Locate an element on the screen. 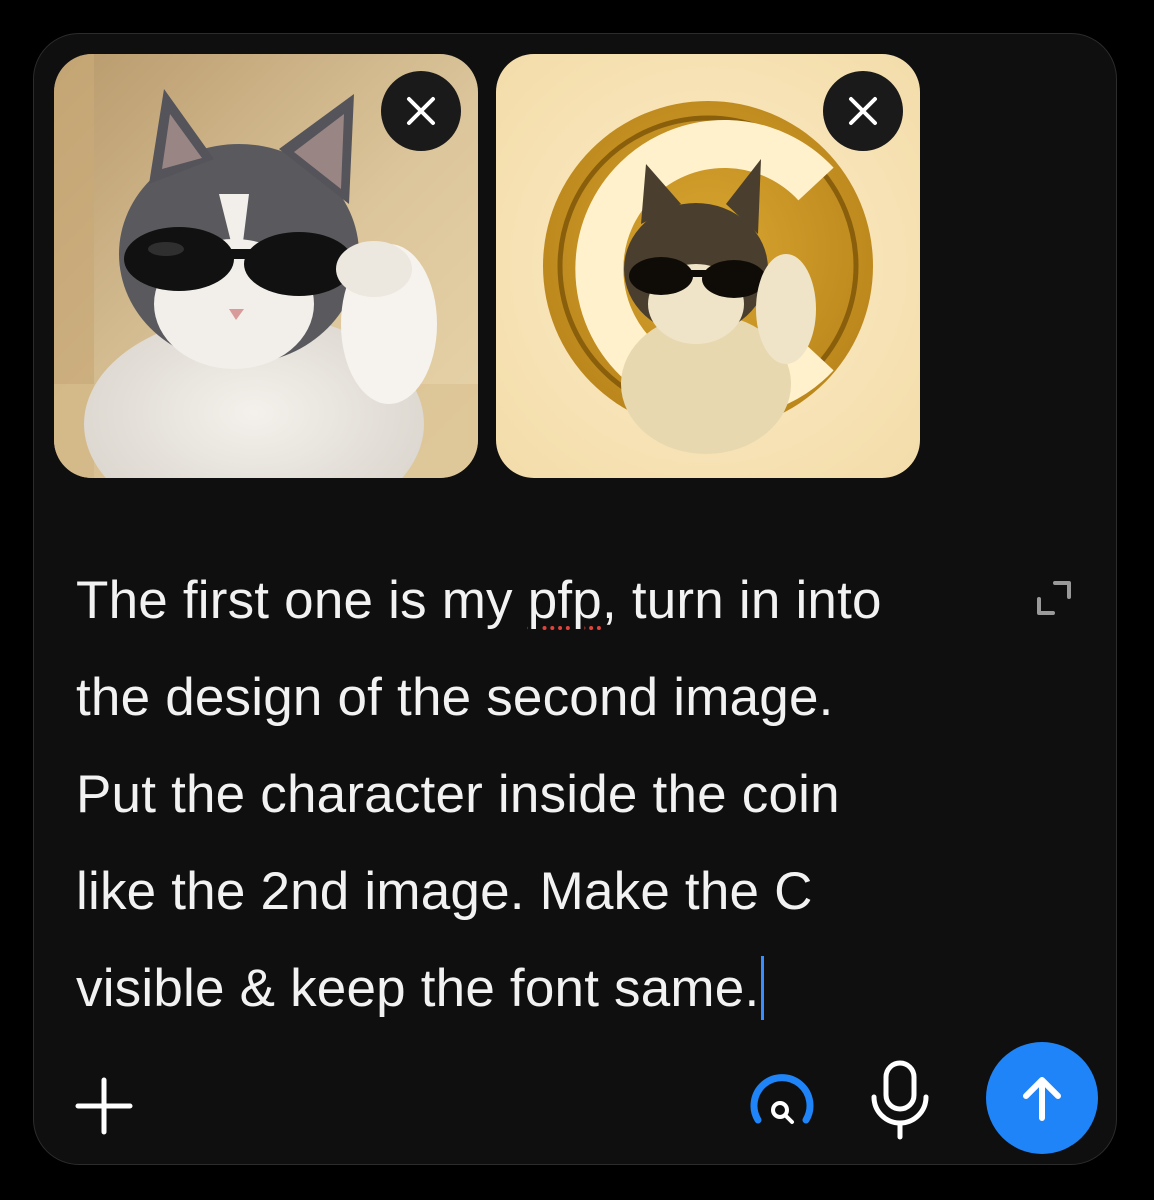  text-cursor is located at coordinates (763, 988).